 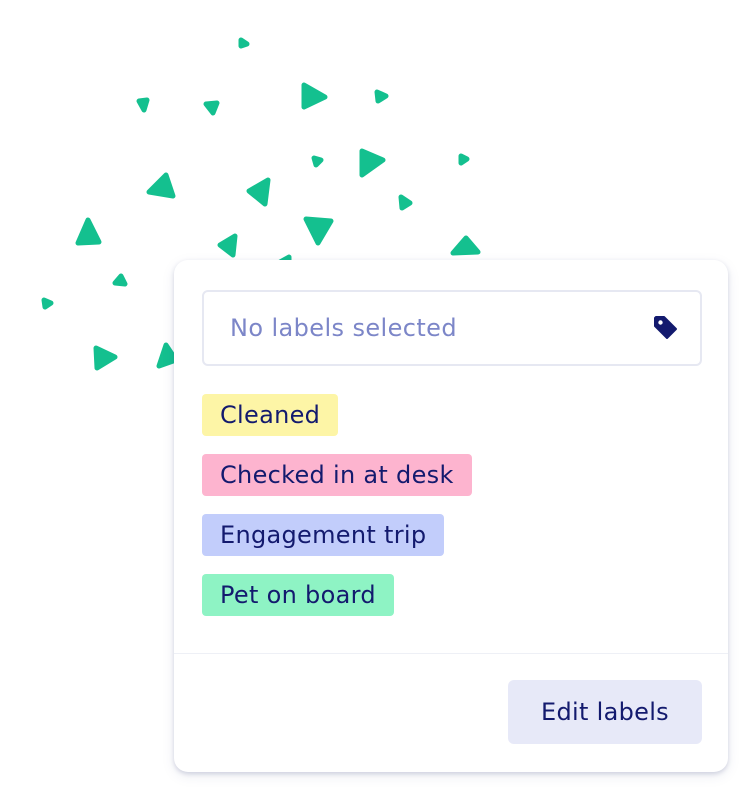 What do you see at coordinates (605, 712) in the screenshot?
I see `edit-labels-button: Edit labels` at bounding box center [605, 712].